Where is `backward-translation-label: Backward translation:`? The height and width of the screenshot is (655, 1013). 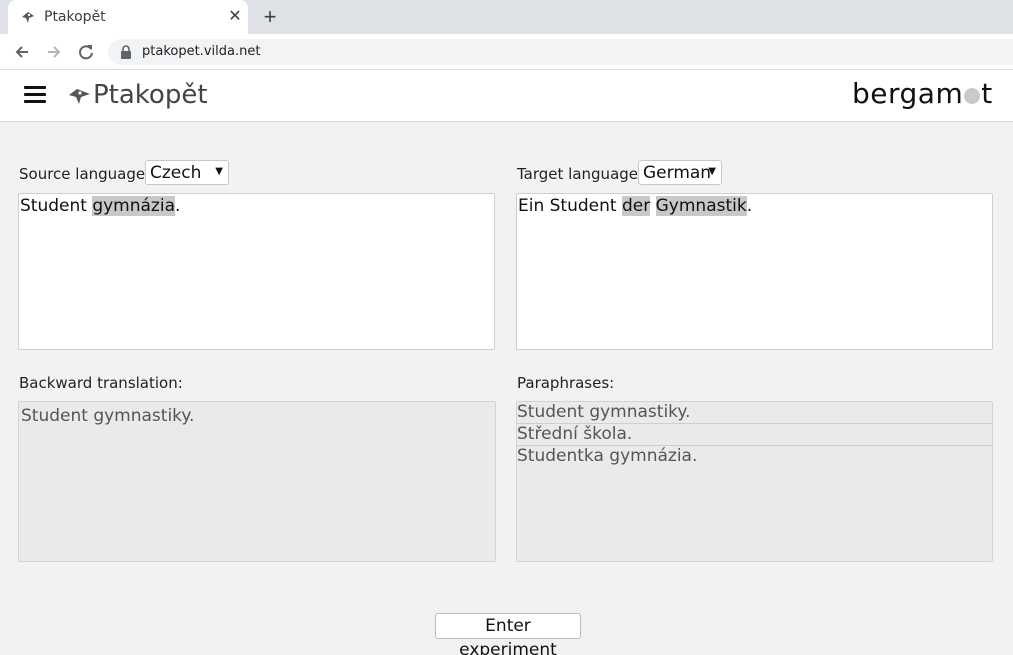 backward-translation-label: Backward translation: is located at coordinates (101, 383).